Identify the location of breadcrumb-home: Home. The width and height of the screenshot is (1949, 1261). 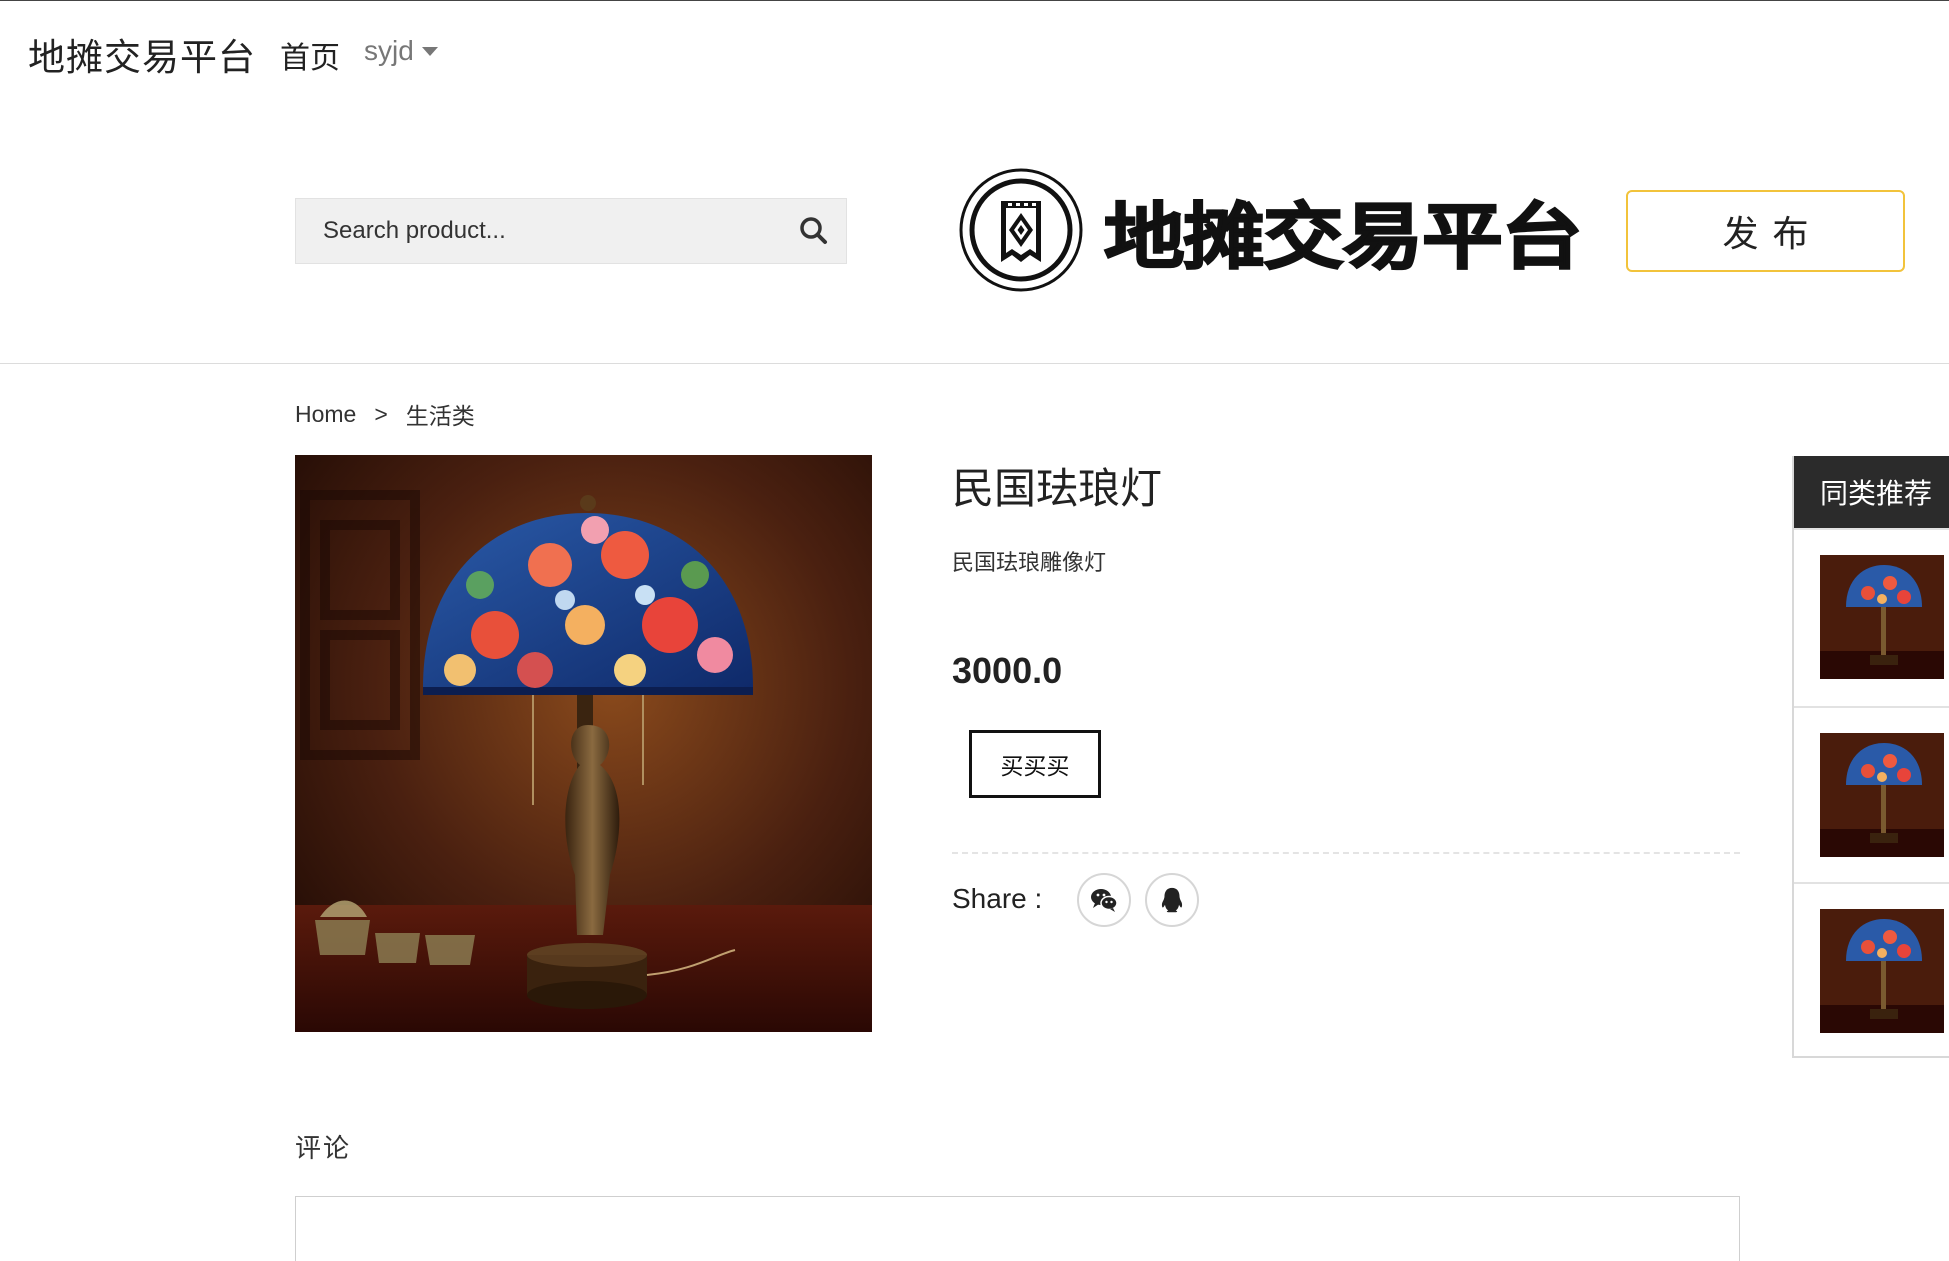
(325, 414).